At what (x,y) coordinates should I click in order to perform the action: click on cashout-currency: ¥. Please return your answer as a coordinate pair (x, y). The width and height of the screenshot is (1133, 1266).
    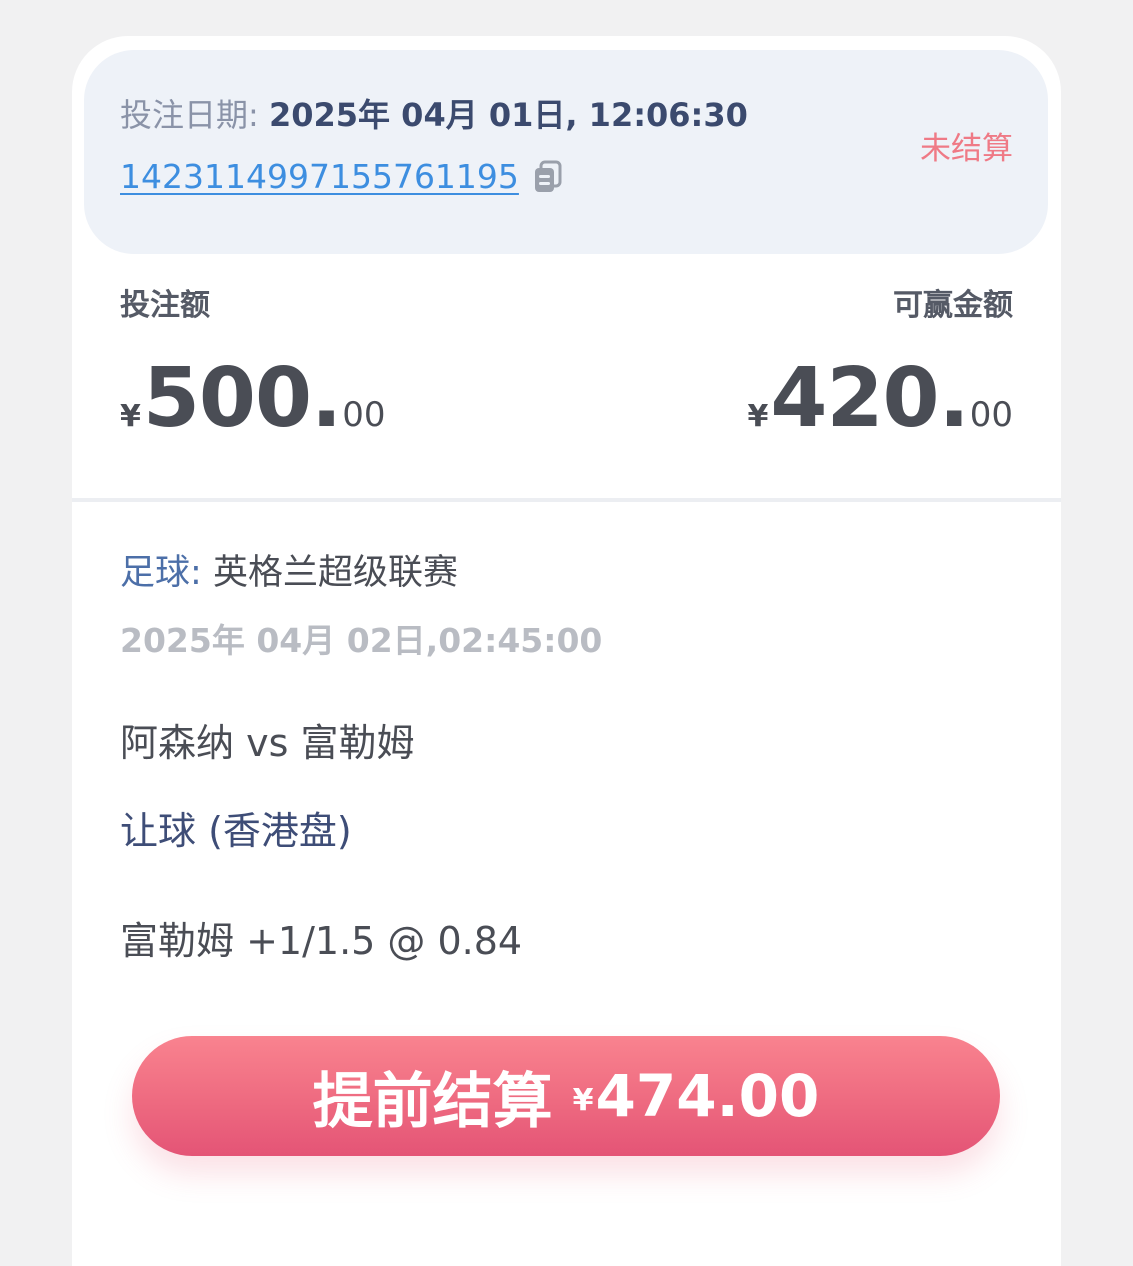
    Looking at the image, I should click on (583, 1100).